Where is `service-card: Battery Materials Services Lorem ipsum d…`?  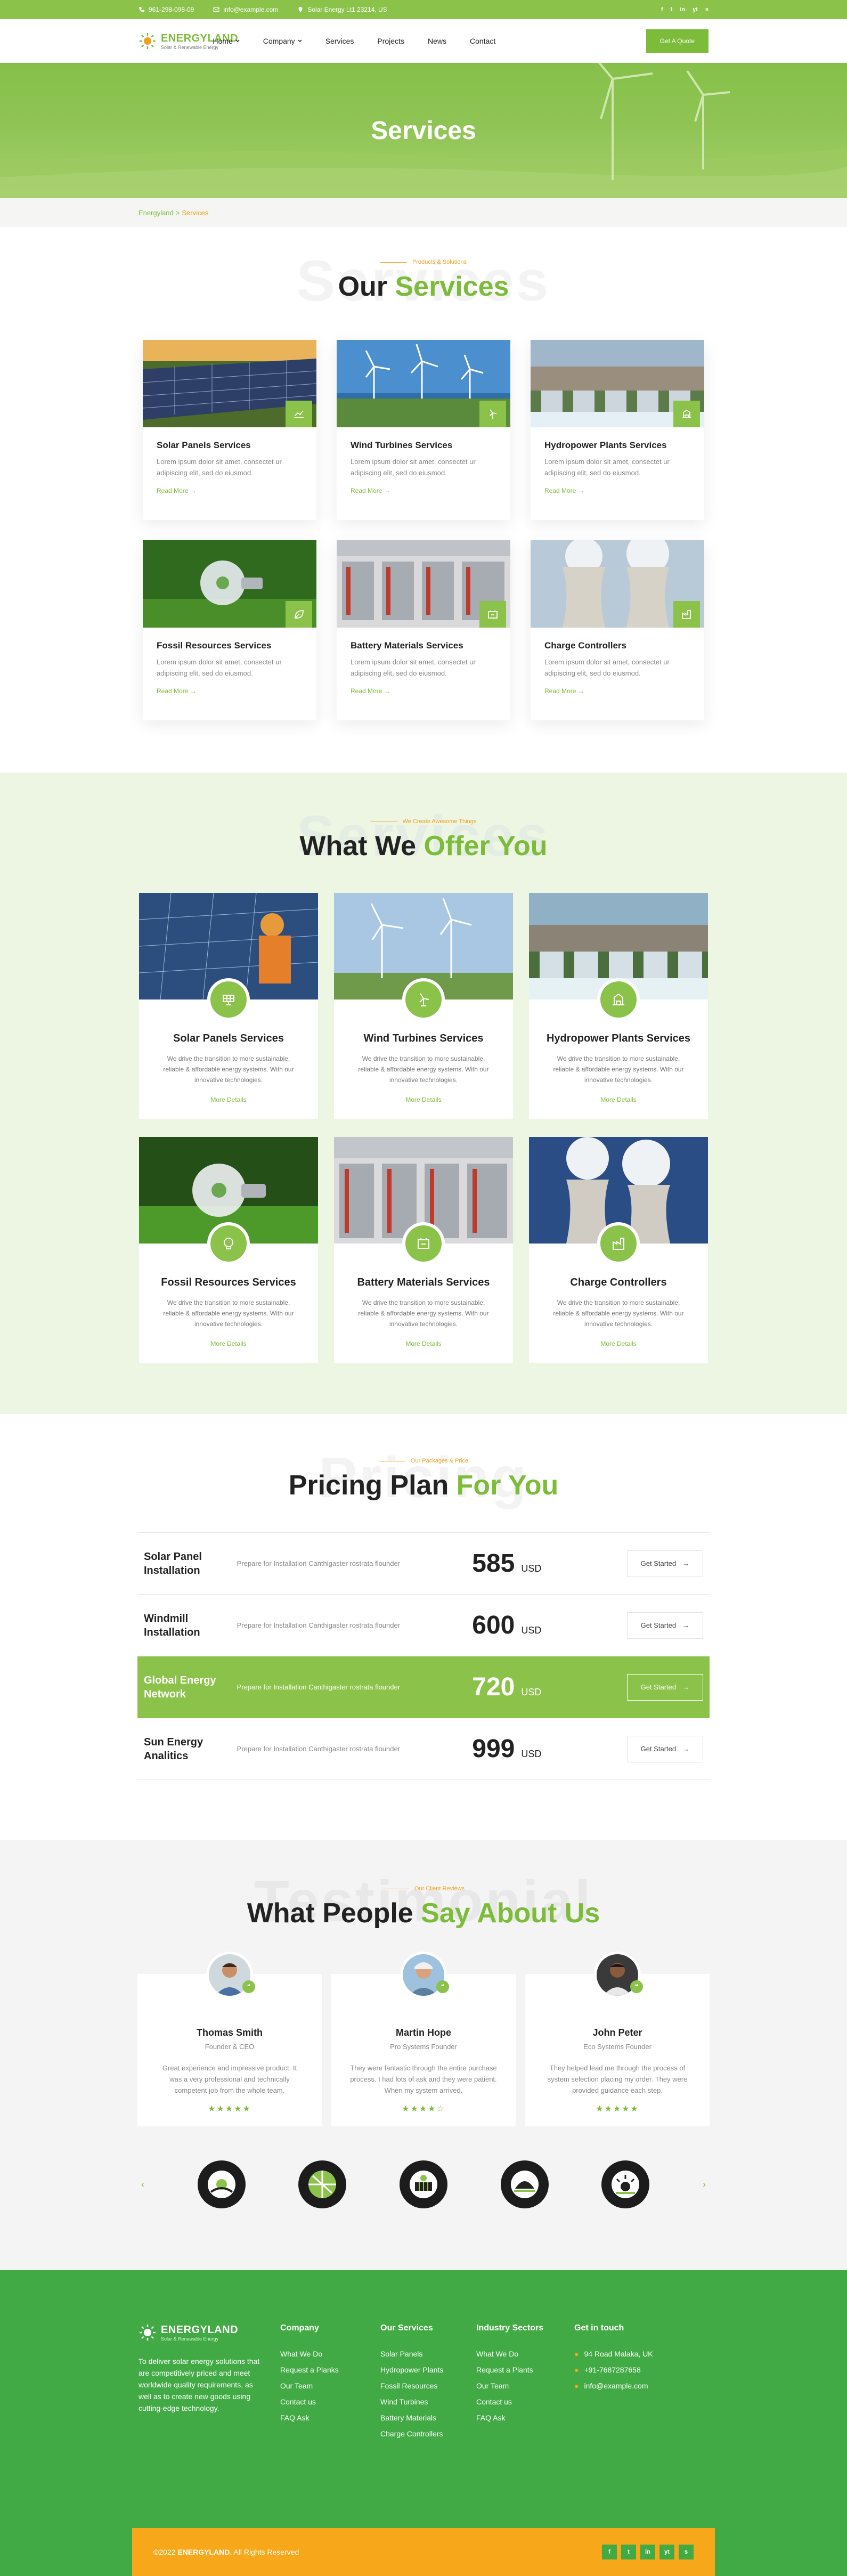
service-card: Battery Materials Services Lorem ipsum d… is located at coordinates (423, 630).